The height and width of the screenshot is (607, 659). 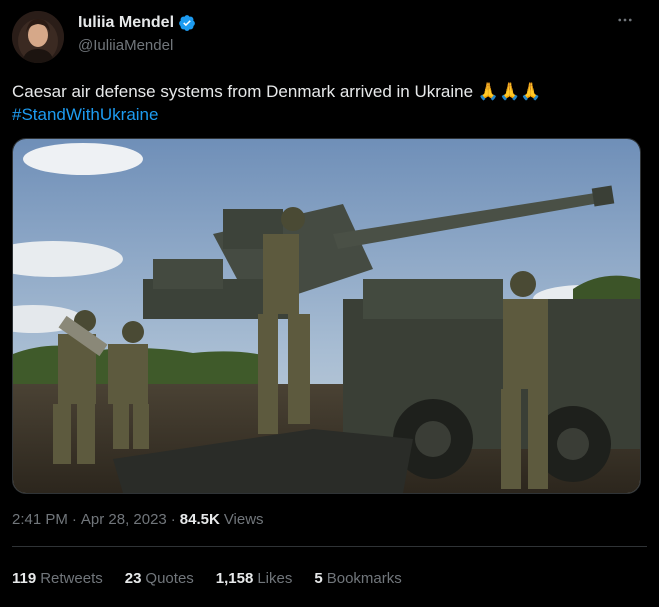 I want to click on bookmarks-count: 5, so click(x=318, y=578).